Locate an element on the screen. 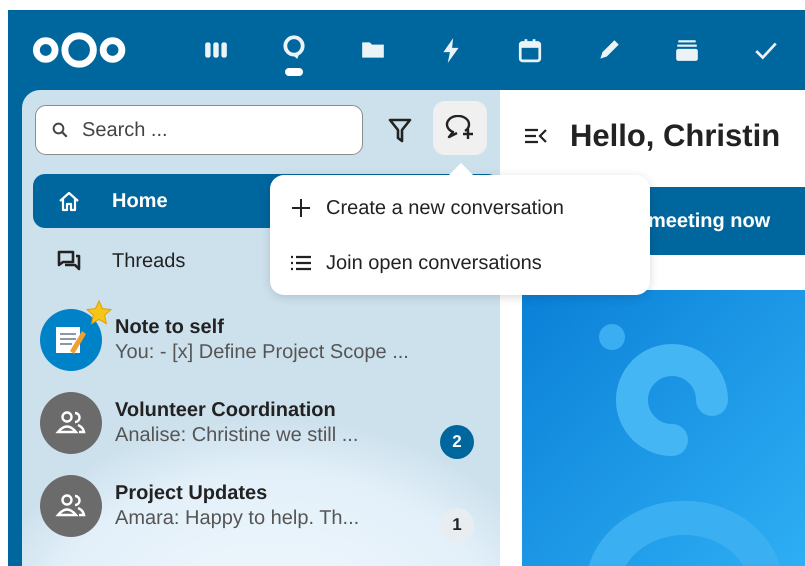 The height and width of the screenshot is (566, 805). filter-icon is located at coordinates (400, 130).